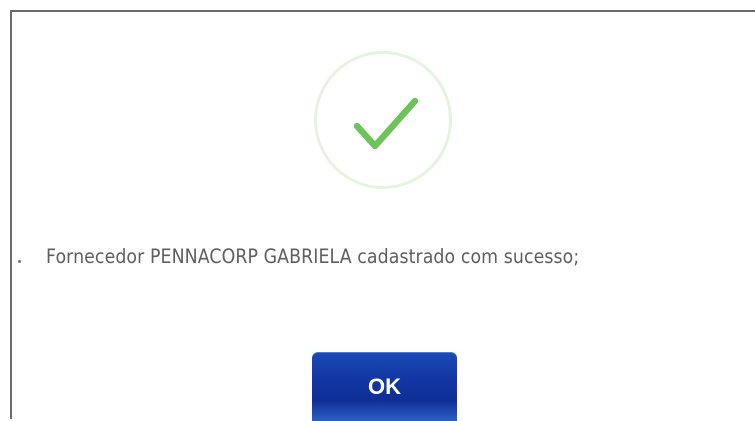 The height and width of the screenshot is (421, 755). What do you see at coordinates (19, 261) in the screenshot?
I see `bullet-icon` at bounding box center [19, 261].